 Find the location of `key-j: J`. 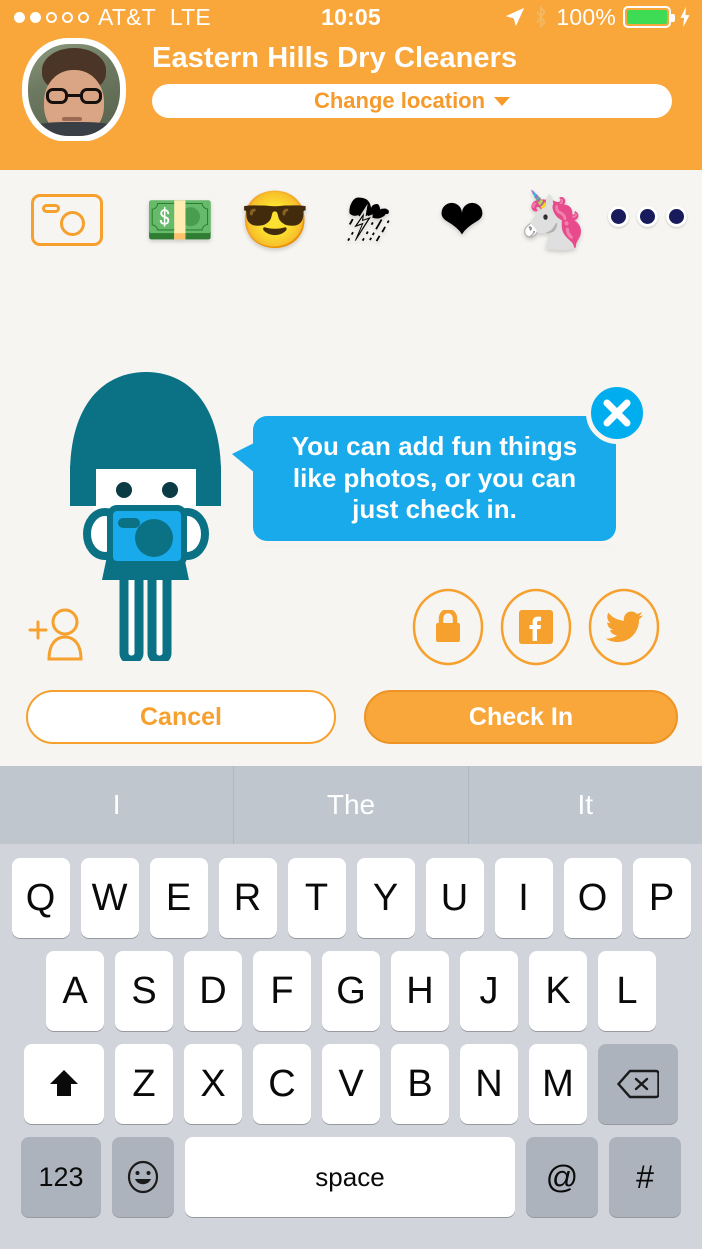

key-j: J is located at coordinates (489, 991).